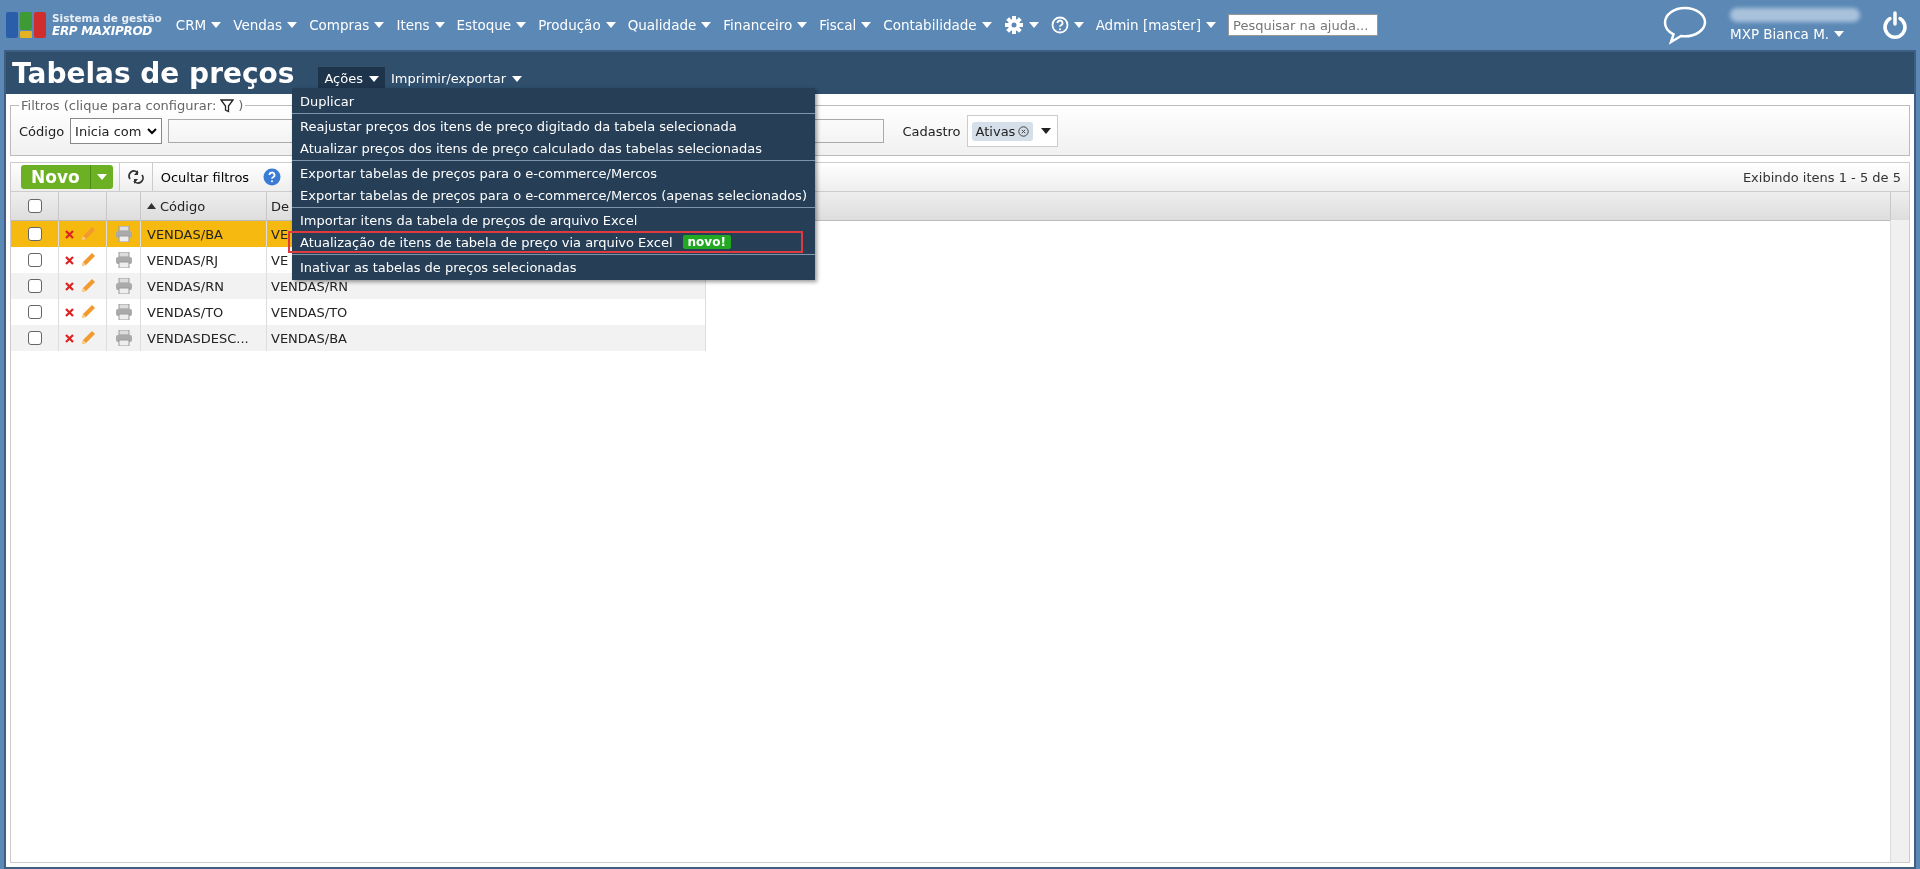  Describe the element at coordinates (1002, 131) in the screenshot. I see `status-tag: Ativas` at that location.